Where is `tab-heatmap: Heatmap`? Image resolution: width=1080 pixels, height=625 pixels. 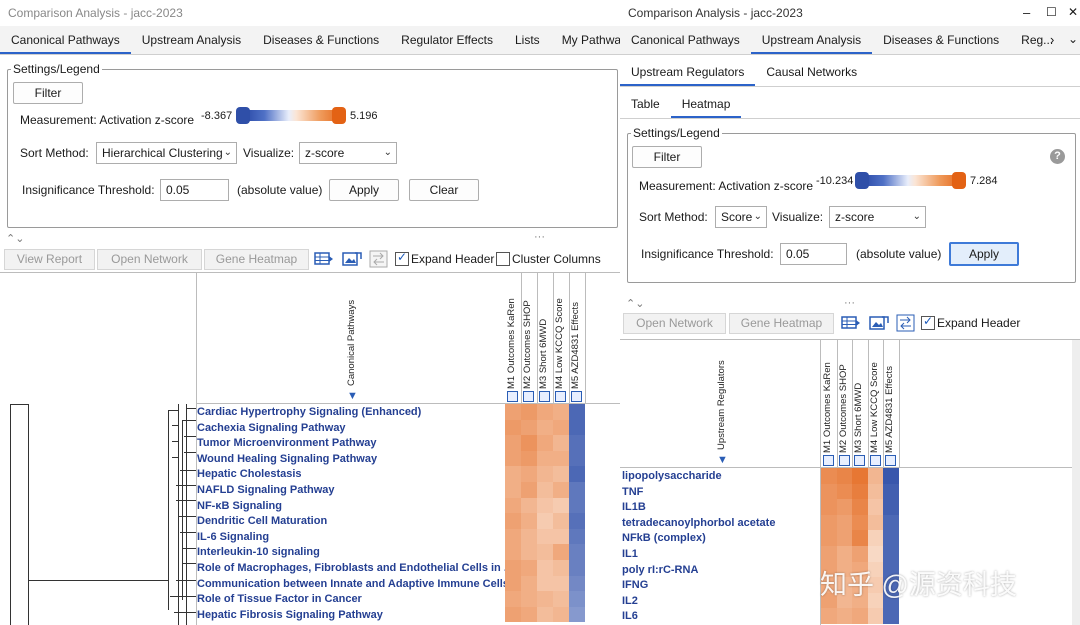 tab-heatmap: Heatmap is located at coordinates (706, 104).